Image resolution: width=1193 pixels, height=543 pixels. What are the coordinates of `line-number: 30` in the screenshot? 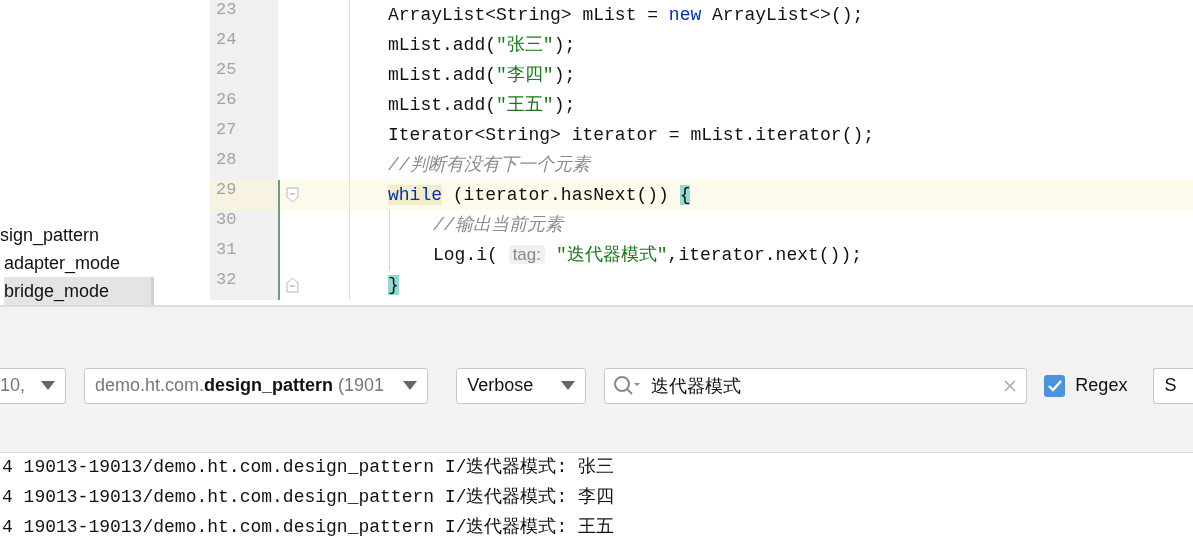 It's located at (244, 225).